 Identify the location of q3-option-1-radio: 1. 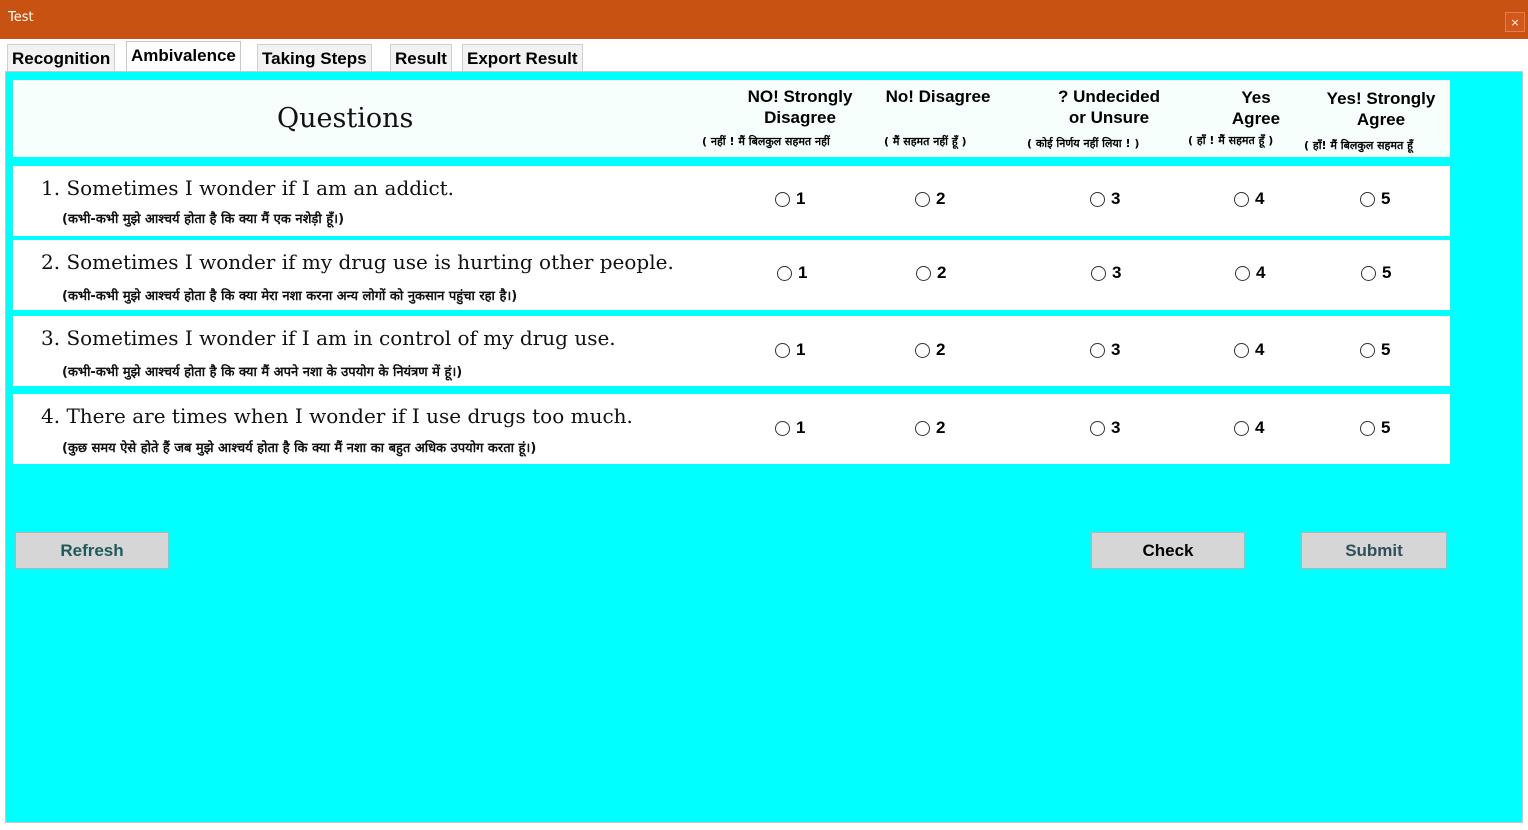
(790, 350).